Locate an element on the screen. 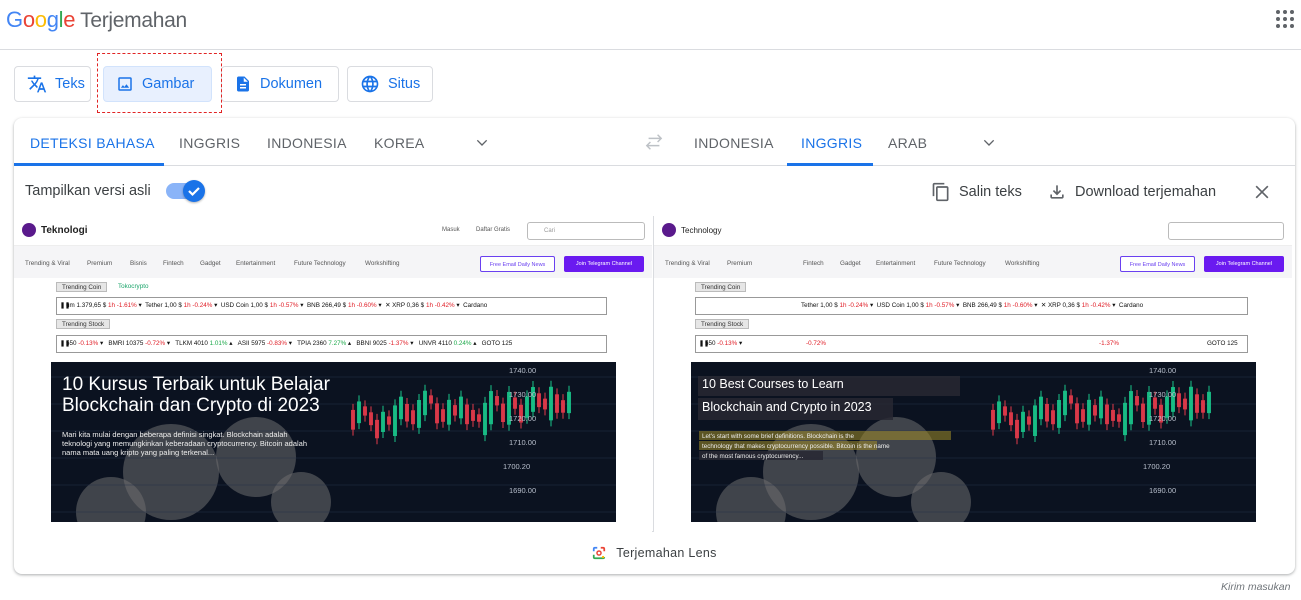  globe-icon is located at coordinates (370, 84).